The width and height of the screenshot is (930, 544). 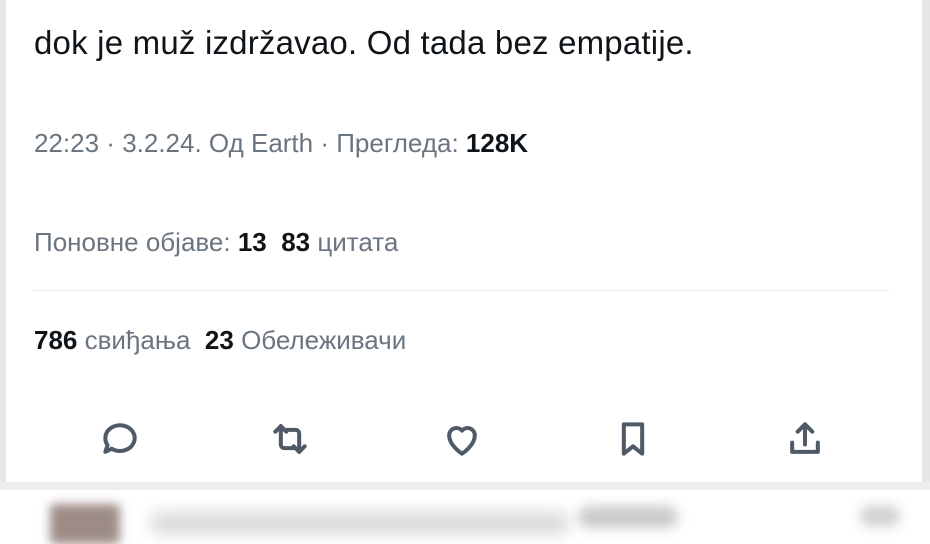 I want to click on repost-button, so click(x=290, y=439).